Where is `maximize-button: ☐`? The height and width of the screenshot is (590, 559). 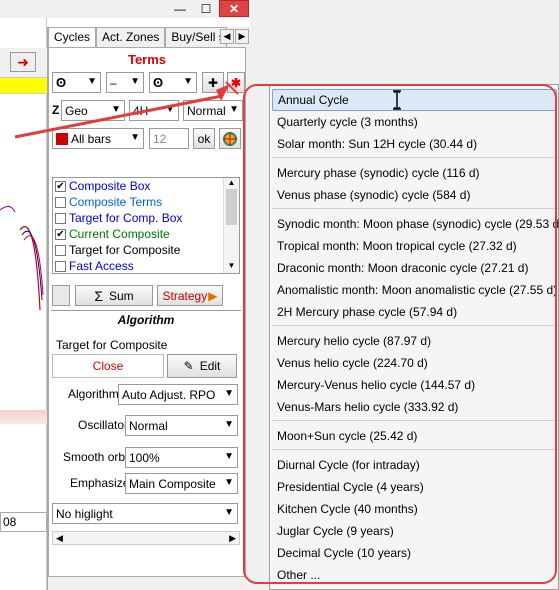 maximize-button: ☐ is located at coordinates (206, 8).